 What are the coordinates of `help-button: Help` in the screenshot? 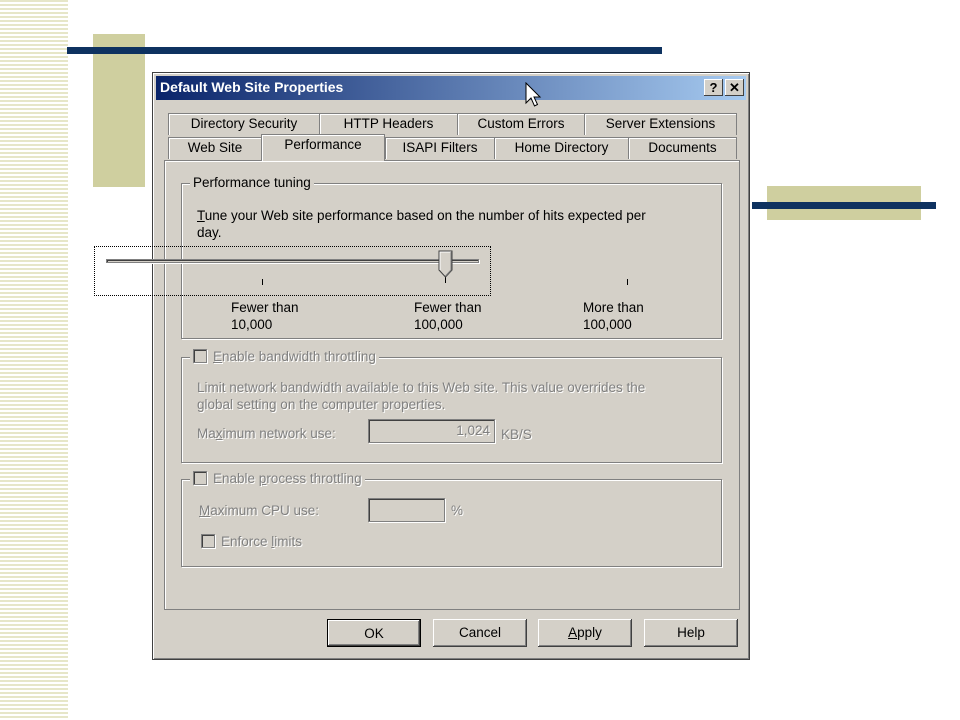 It's located at (691, 633).